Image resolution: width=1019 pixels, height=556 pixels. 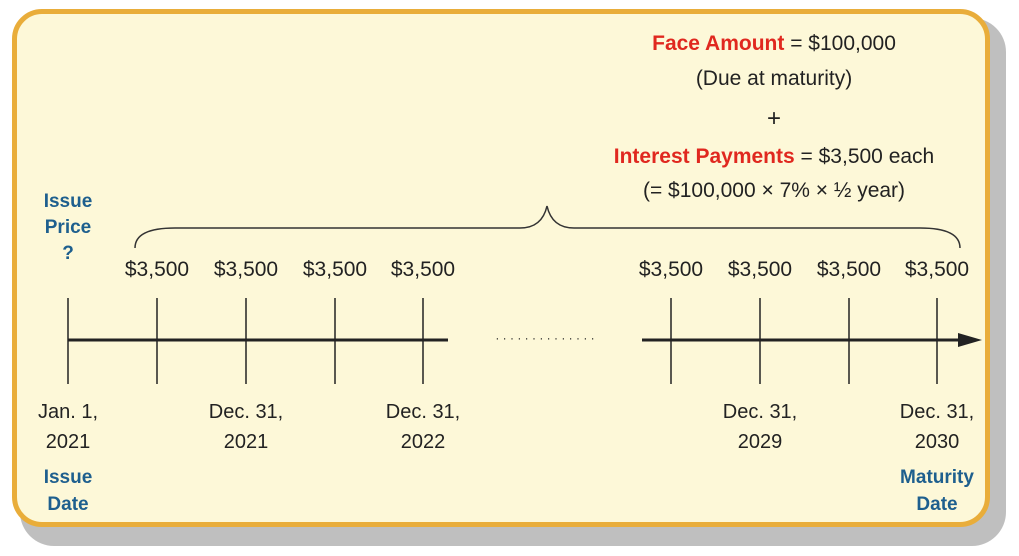 I want to click on issue-date-line2: Date, so click(x=68, y=504).